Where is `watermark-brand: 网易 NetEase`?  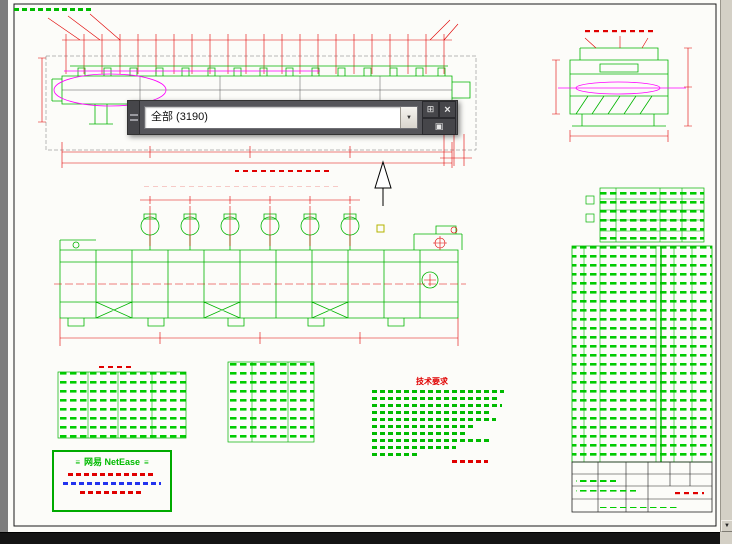 watermark-brand: 网易 NetEase is located at coordinates (112, 462).